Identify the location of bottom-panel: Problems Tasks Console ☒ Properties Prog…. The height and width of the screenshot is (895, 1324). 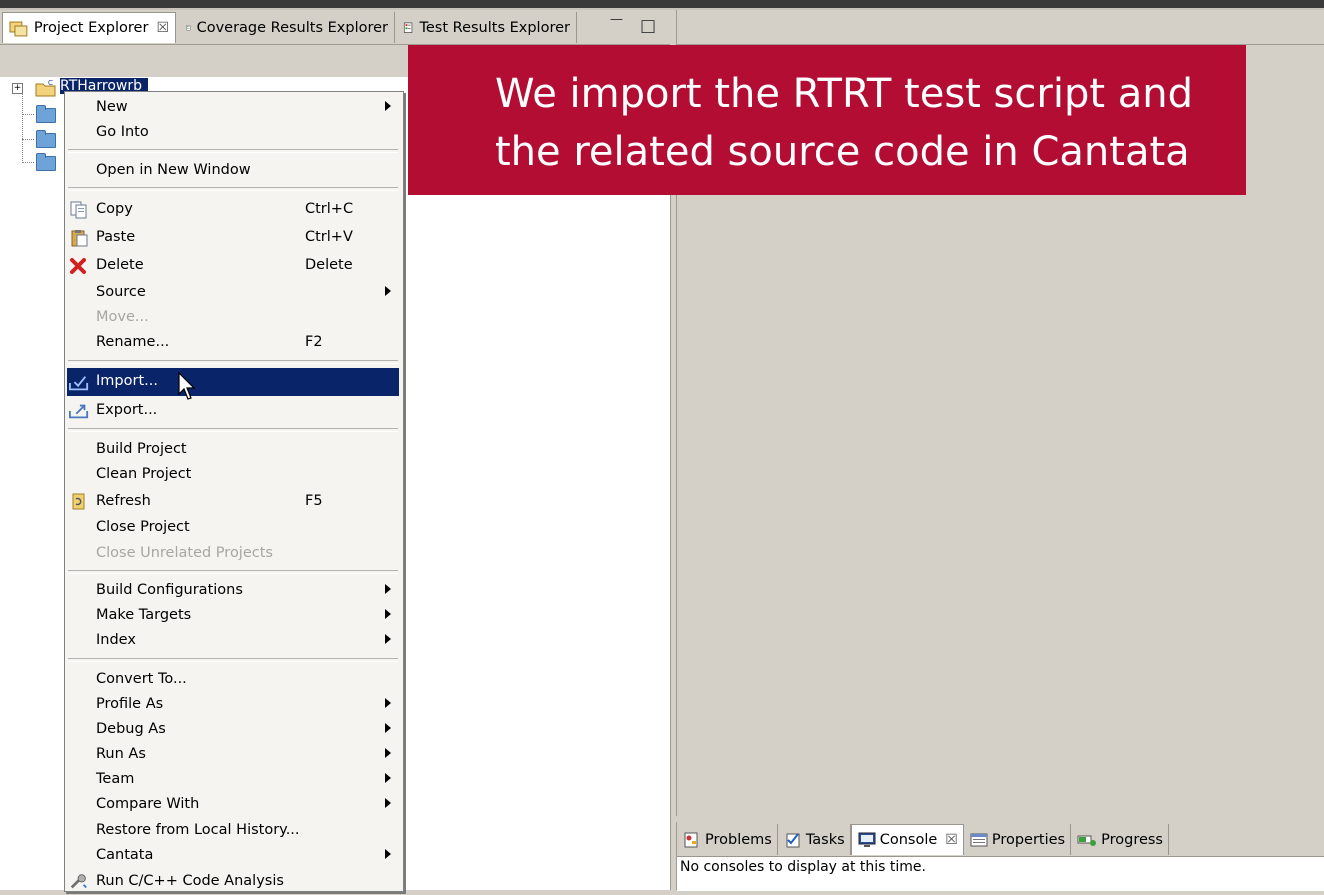
(1000, 856).